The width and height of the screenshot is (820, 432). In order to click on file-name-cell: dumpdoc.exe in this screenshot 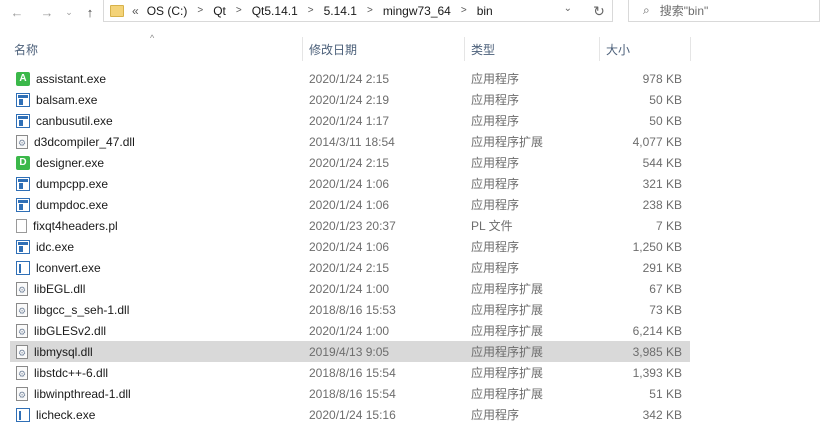, I will do `click(62, 204)`.